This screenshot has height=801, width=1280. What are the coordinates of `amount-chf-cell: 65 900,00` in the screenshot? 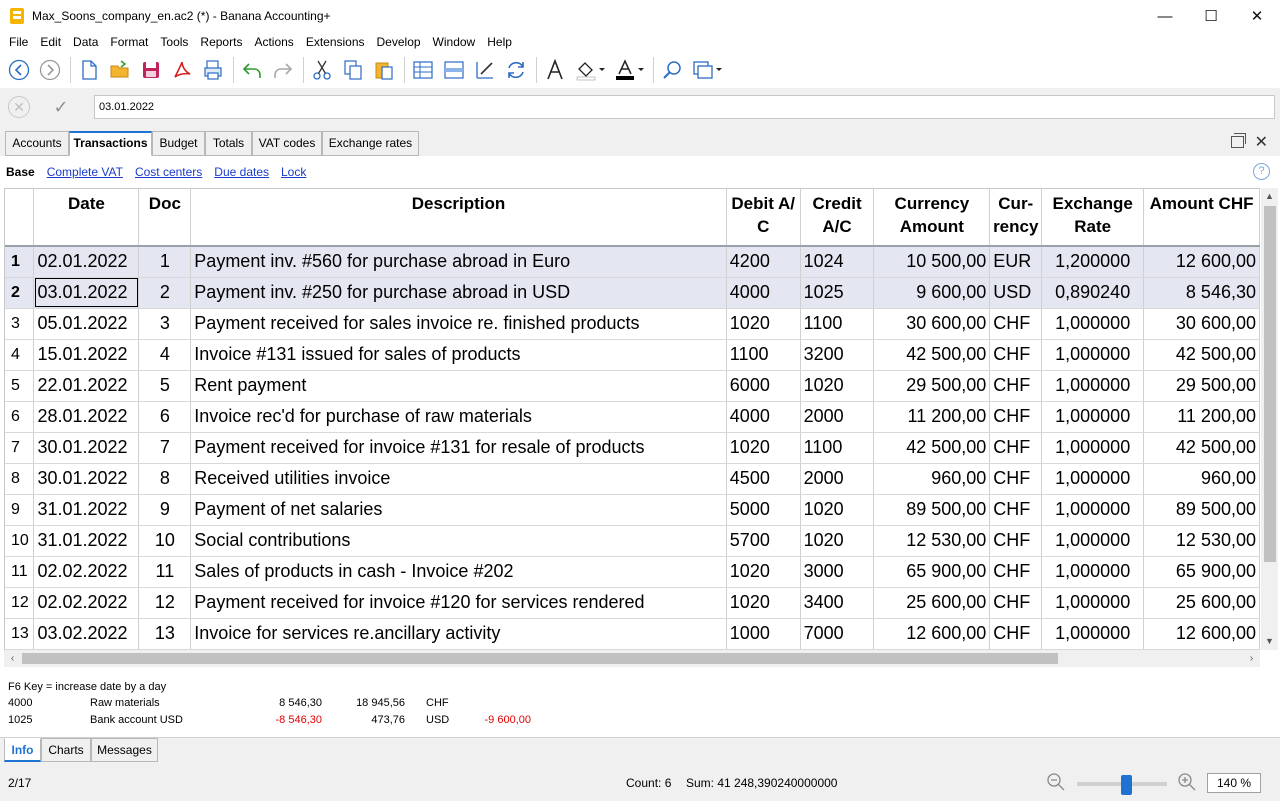 It's located at (1201, 572).